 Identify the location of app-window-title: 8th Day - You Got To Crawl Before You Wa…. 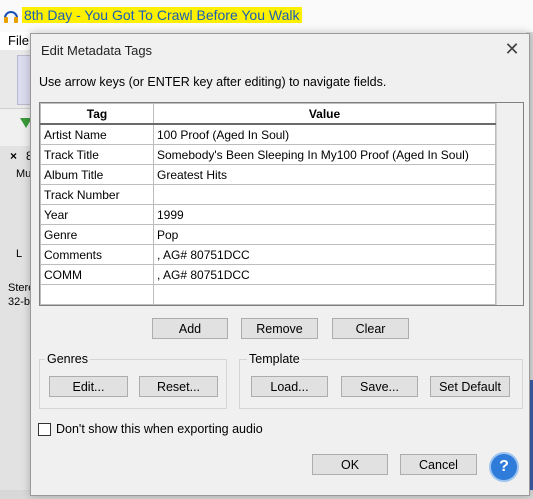
(162, 15).